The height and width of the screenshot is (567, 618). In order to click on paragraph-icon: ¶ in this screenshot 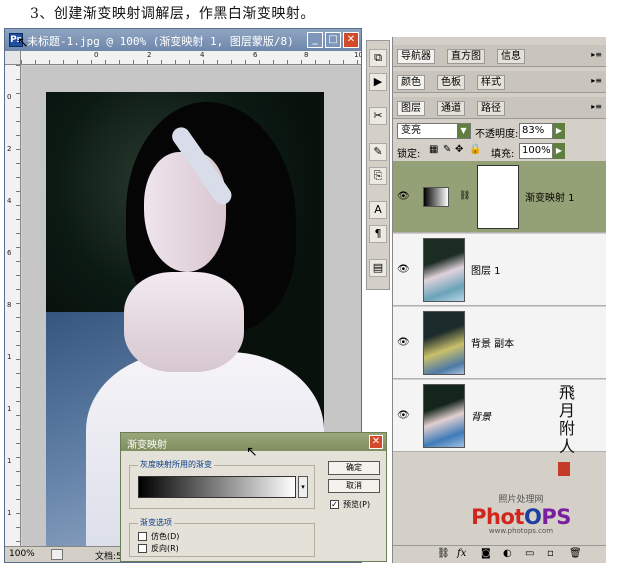, I will do `click(378, 234)`.